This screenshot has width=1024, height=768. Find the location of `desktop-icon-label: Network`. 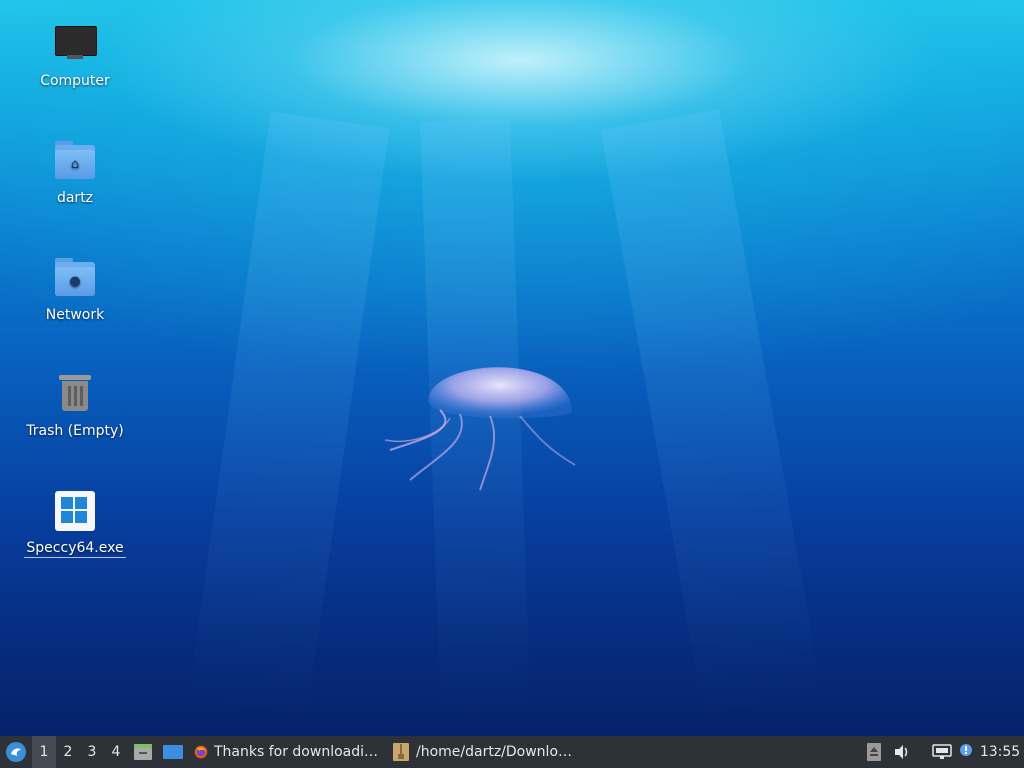

desktop-icon-label: Network is located at coordinates (75, 315).